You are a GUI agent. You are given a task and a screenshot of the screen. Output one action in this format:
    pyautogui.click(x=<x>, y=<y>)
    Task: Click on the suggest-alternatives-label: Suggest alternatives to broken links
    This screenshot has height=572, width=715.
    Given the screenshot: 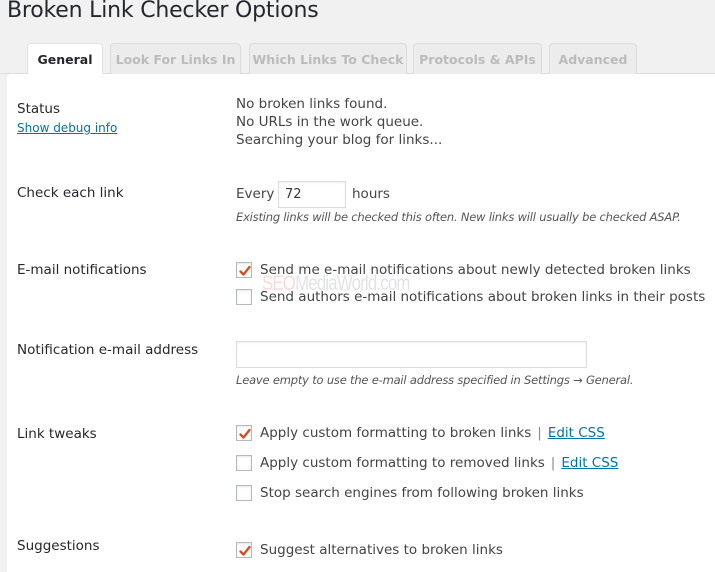 What is the action you would take?
    pyautogui.click(x=381, y=550)
    